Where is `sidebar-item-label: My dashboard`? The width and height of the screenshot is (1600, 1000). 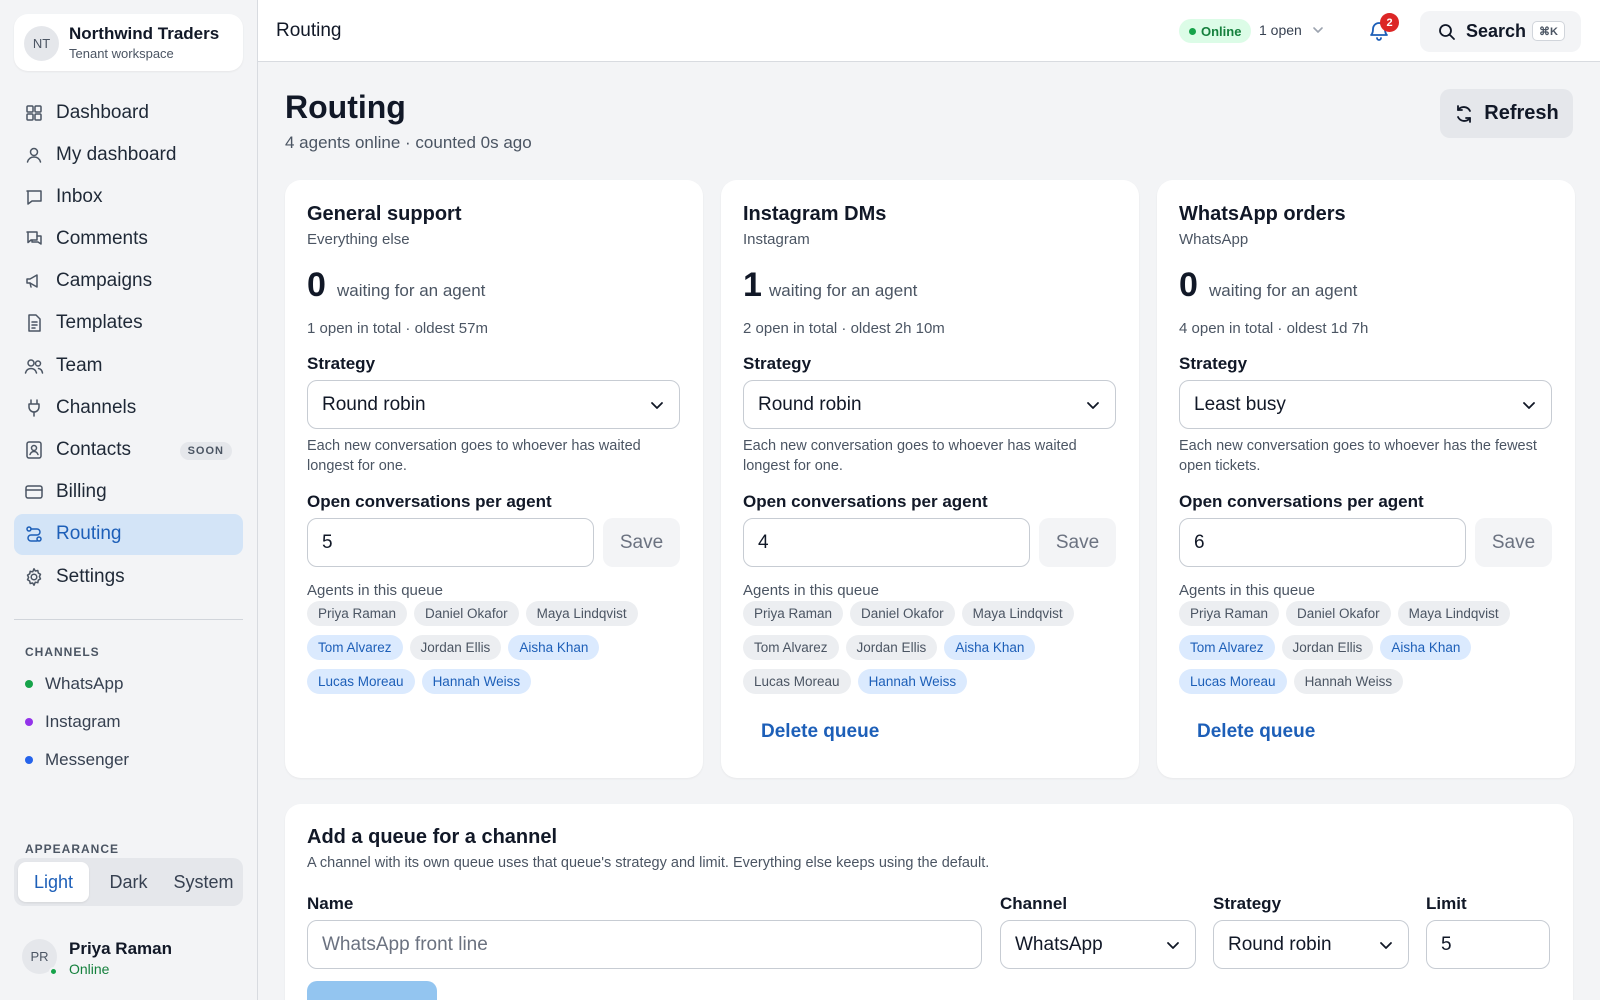 sidebar-item-label: My dashboard is located at coordinates (116, 154).